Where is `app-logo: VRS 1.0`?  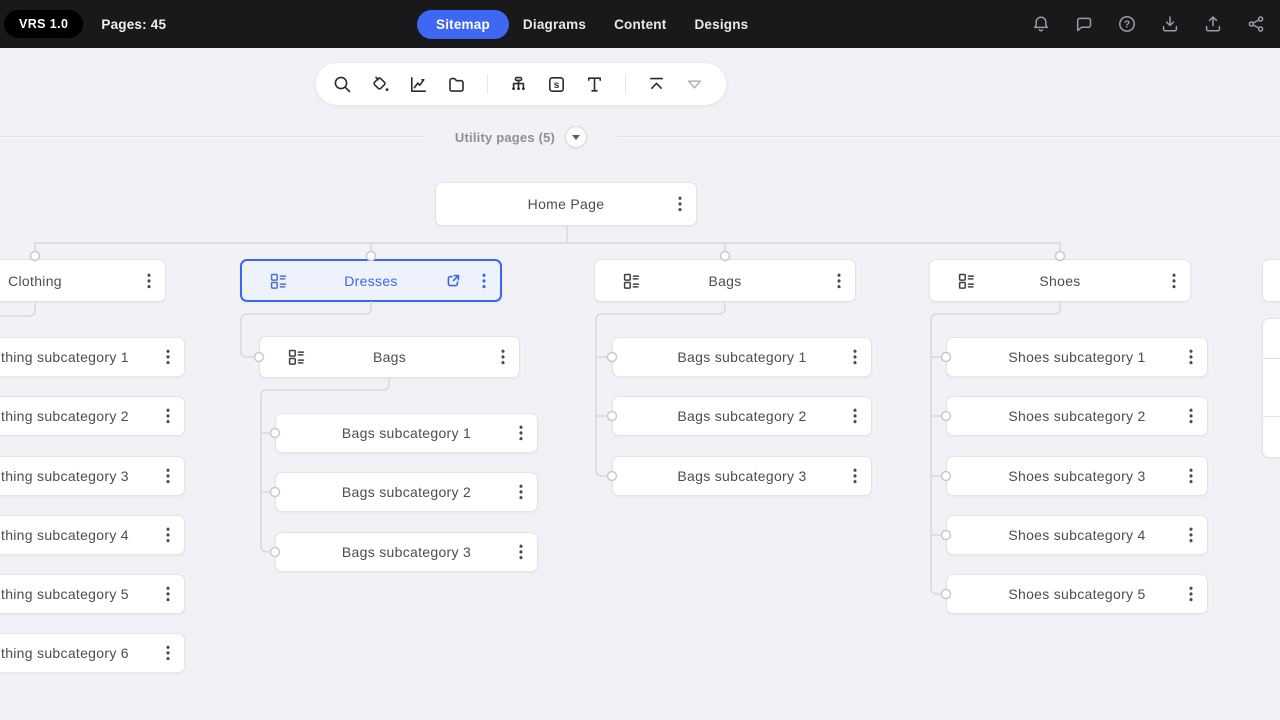 app-logo: VRS 1.0 is located at coordinates (44, 24).